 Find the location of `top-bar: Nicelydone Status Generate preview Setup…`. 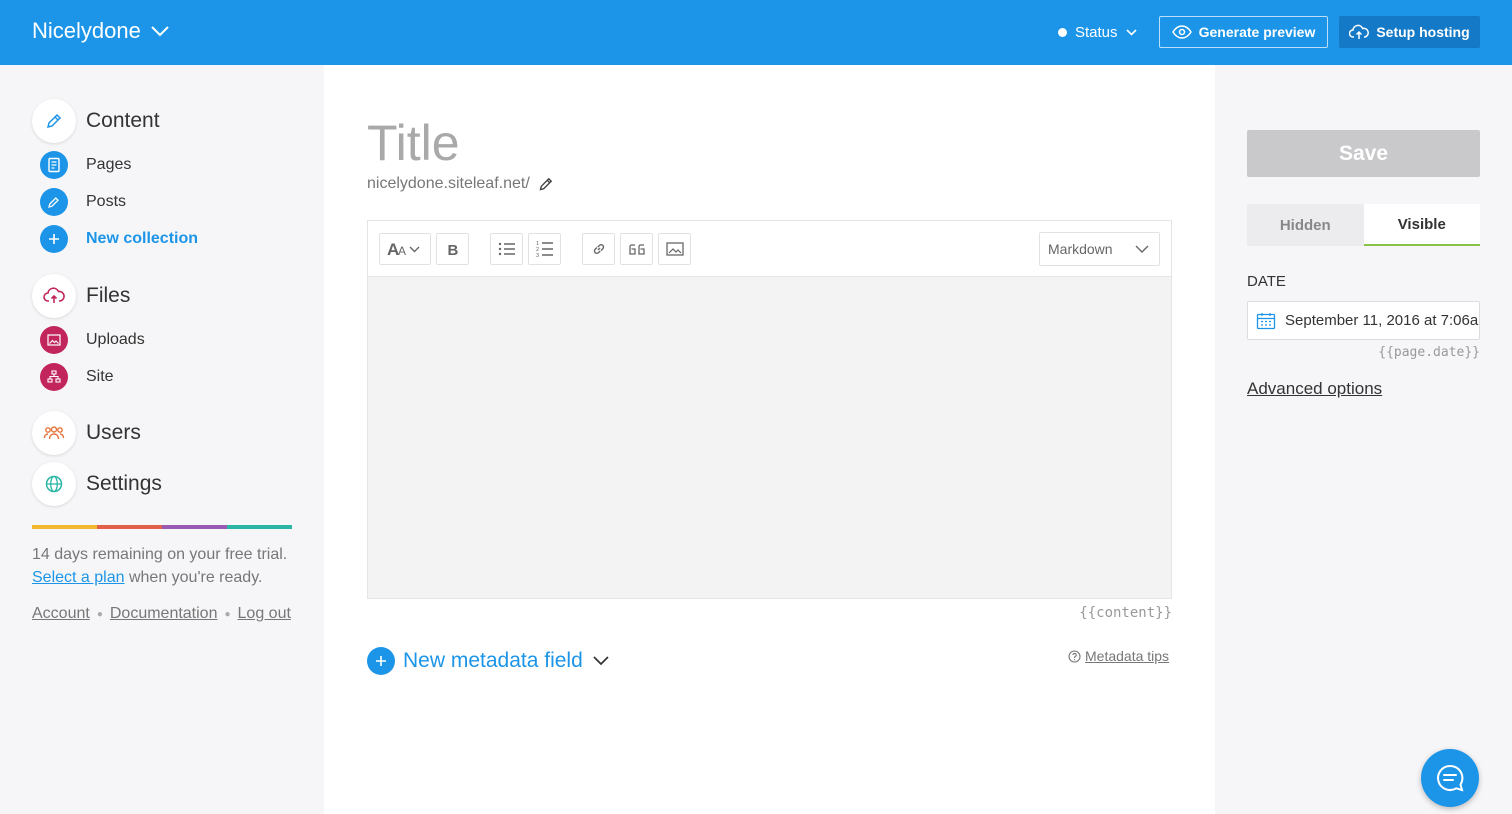

top-bar: Nicelydone Status Generate preview Setup… is located at coordinates (756, 32).